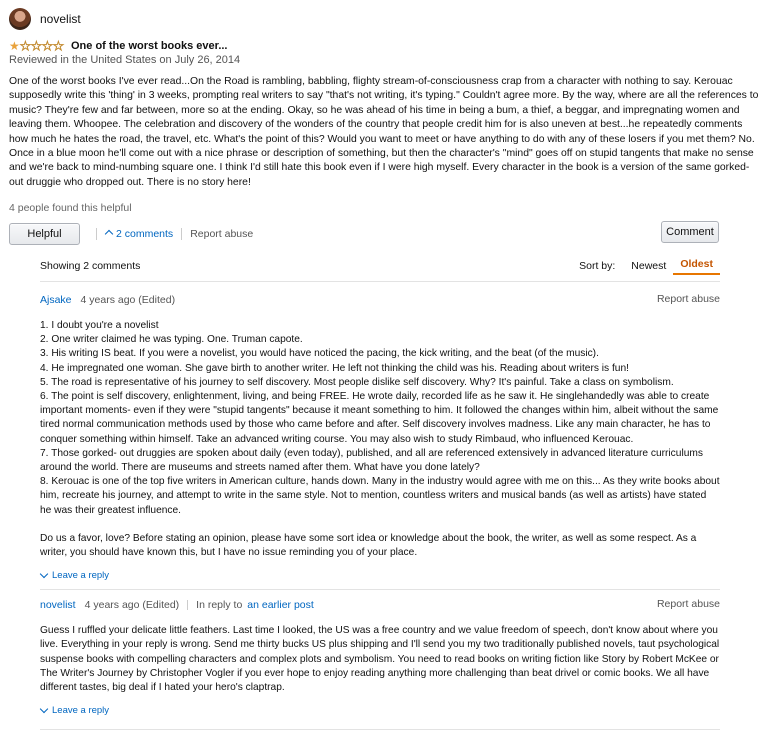  Describe the element at coordinates (384, 234) in the screenshot. I see `review-actions: Helpful 2 comments Report abuse` at that location.